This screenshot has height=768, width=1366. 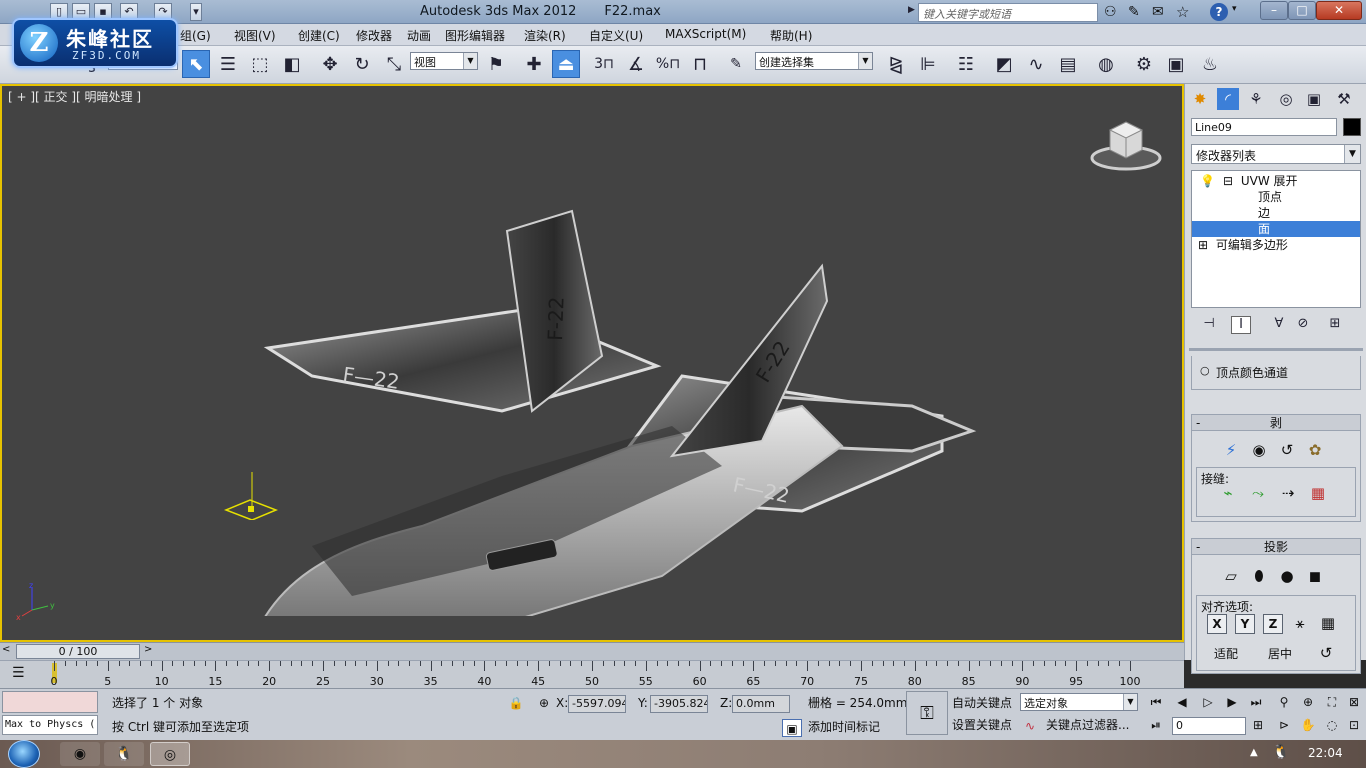 What do you see at coordinates (1134, 12) in the screenshot?
I see `communication-center-icon: ✎` at bounding box center [1134, 12].